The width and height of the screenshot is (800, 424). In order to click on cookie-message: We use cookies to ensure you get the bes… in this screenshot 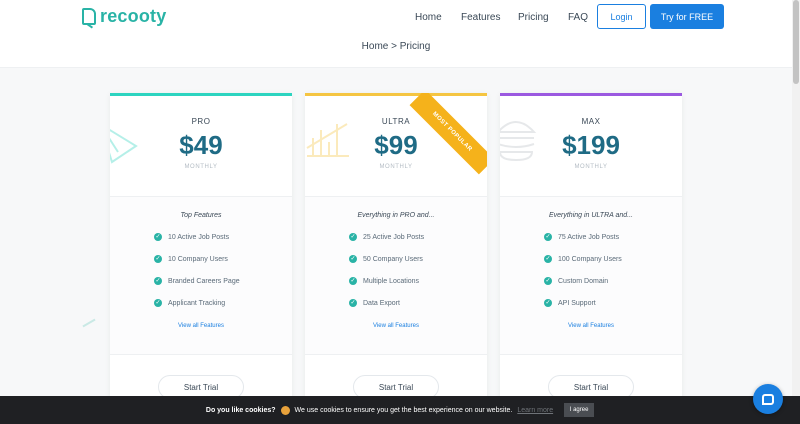, I will do `click(403, 410)`.